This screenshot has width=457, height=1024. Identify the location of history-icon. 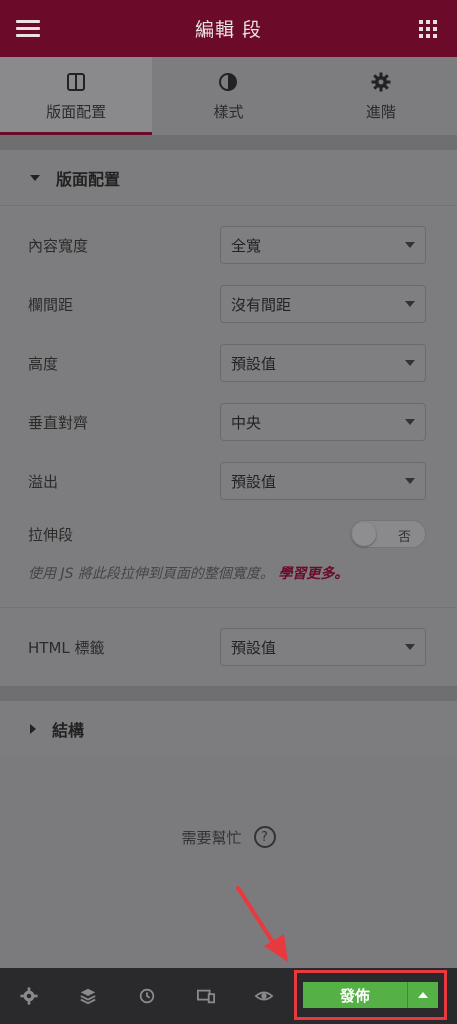
(147, 996).